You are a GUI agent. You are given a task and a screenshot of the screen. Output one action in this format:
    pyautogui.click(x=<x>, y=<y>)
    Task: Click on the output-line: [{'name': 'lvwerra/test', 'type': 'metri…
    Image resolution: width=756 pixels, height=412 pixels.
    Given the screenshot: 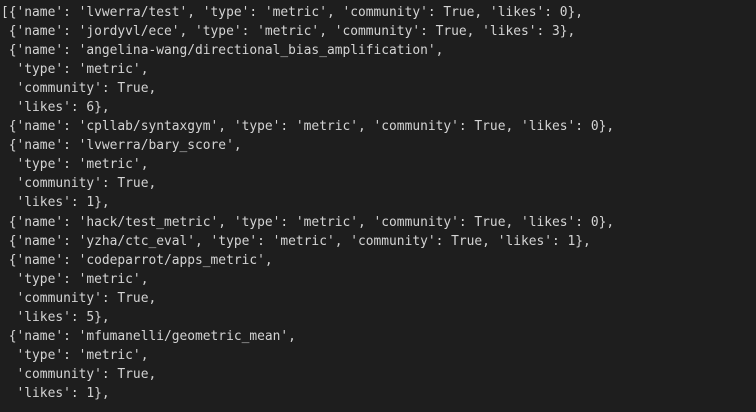 What is the action you would take?
    pyautogui.click(x=292, y=12)
    